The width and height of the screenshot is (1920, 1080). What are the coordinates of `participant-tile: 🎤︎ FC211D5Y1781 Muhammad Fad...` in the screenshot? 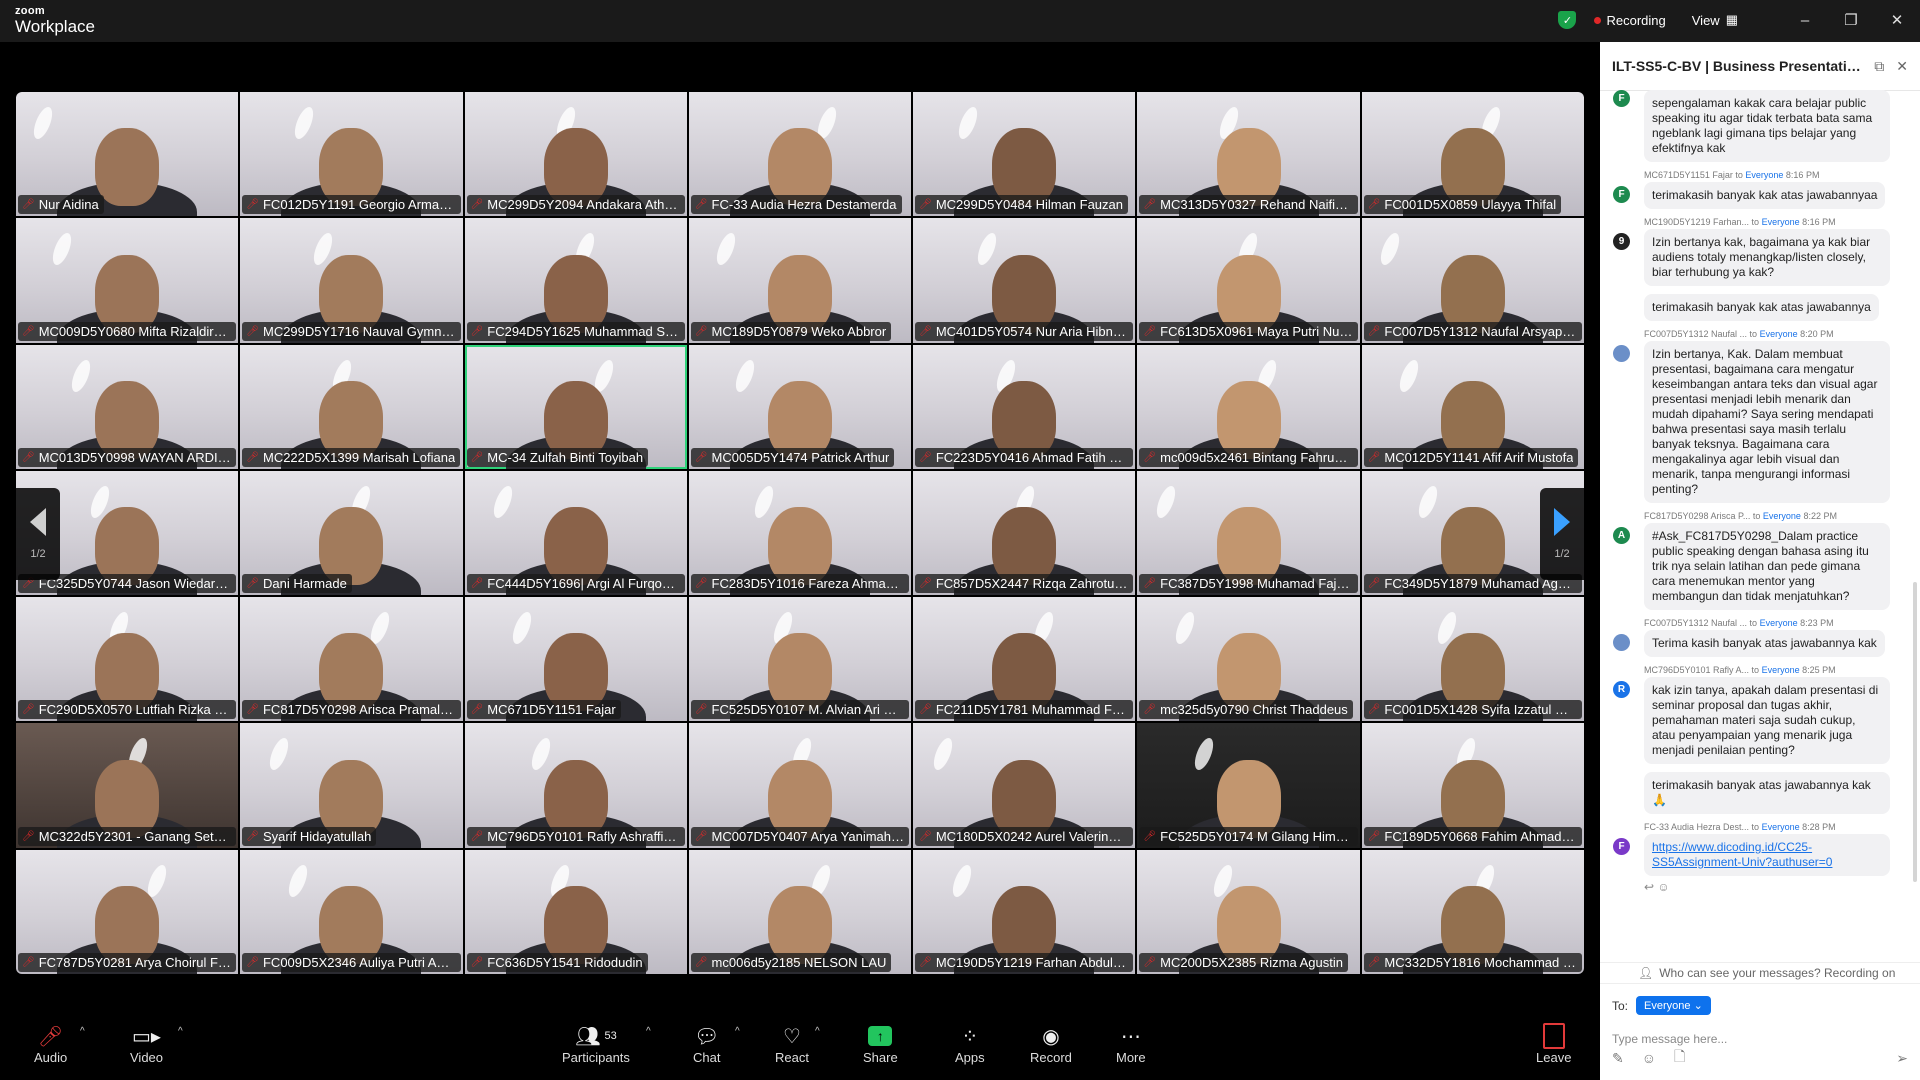 It's located at (1024, 659).